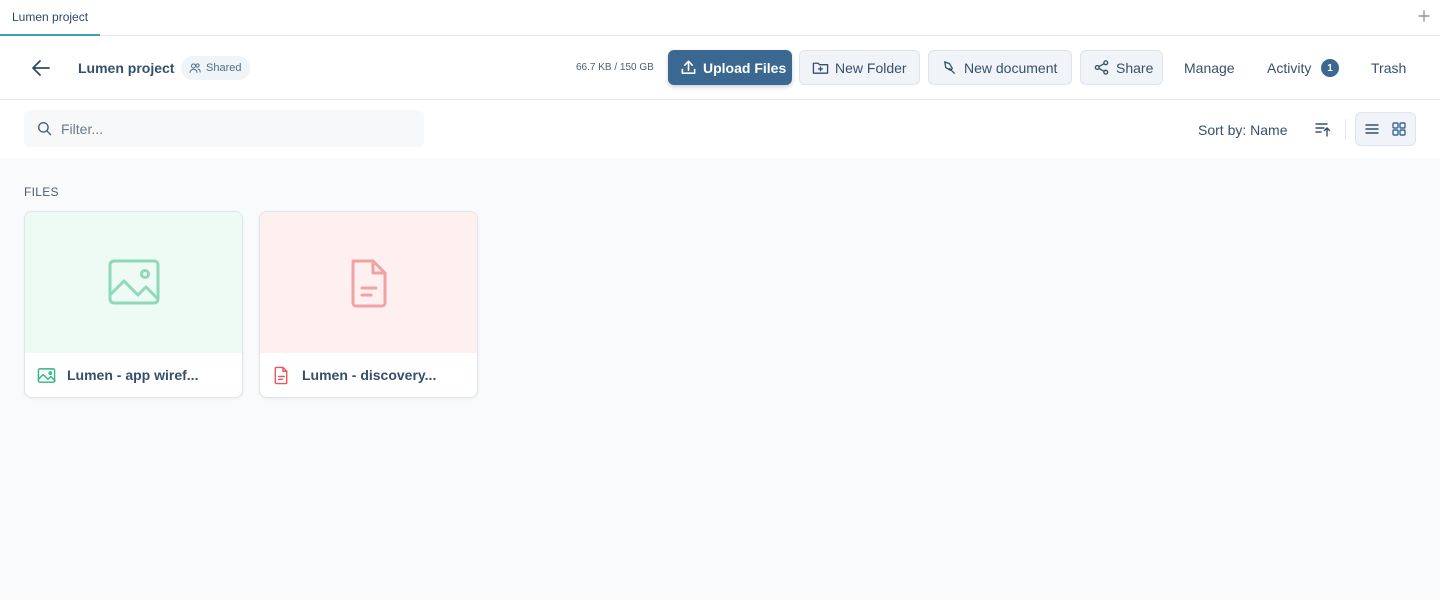  Describe the element at coordinates (820, 68) in the screenshot. I see `folder-plus-icon` at that location.